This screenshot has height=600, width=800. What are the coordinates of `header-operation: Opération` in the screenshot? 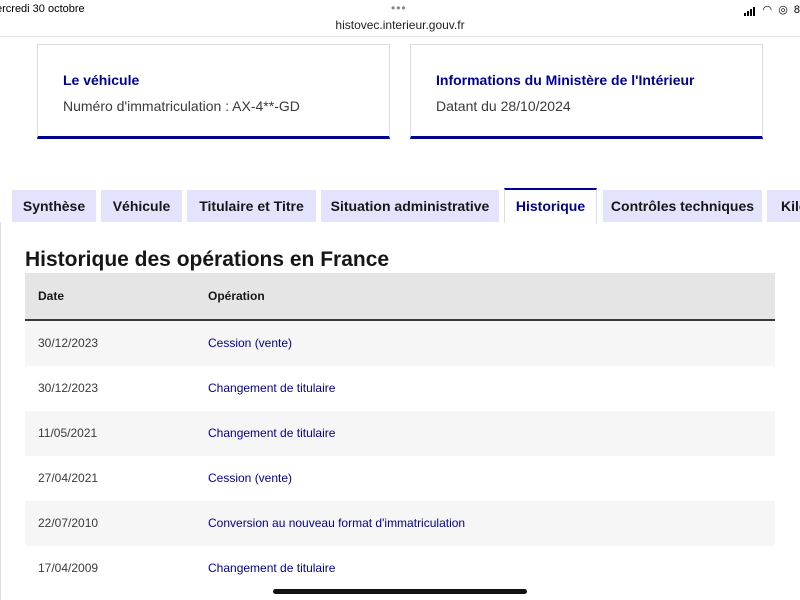 It's located at (236, 296).